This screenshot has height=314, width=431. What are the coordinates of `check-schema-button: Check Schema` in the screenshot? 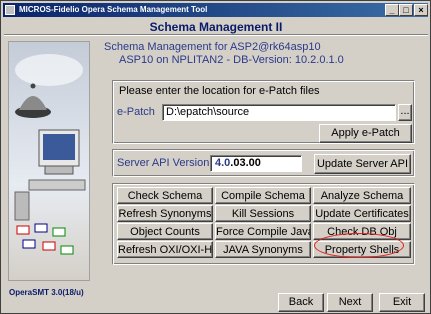 It's located at (165, 195).